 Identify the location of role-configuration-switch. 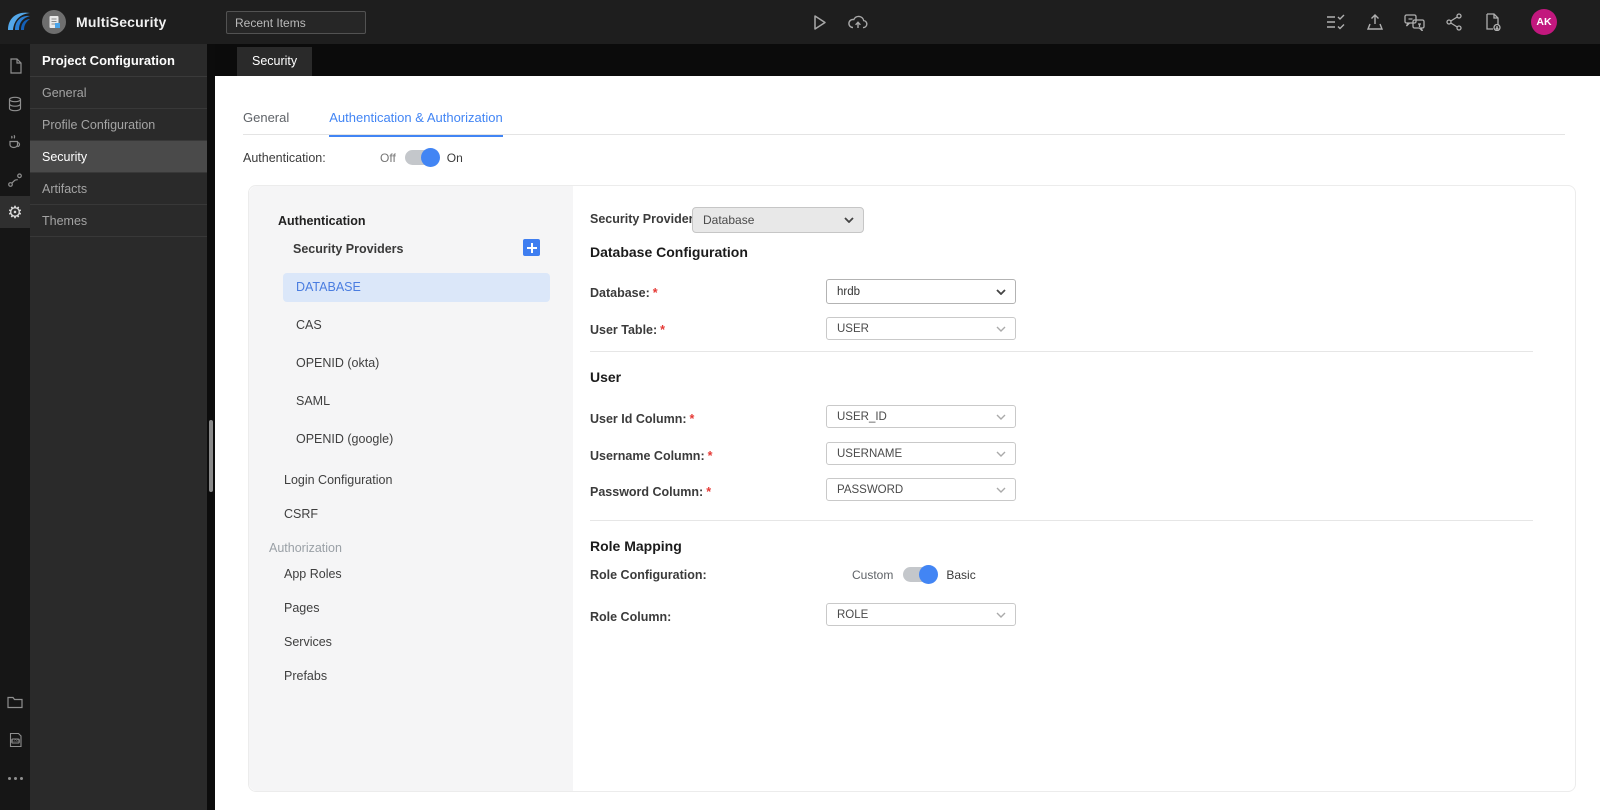
(921, 574).